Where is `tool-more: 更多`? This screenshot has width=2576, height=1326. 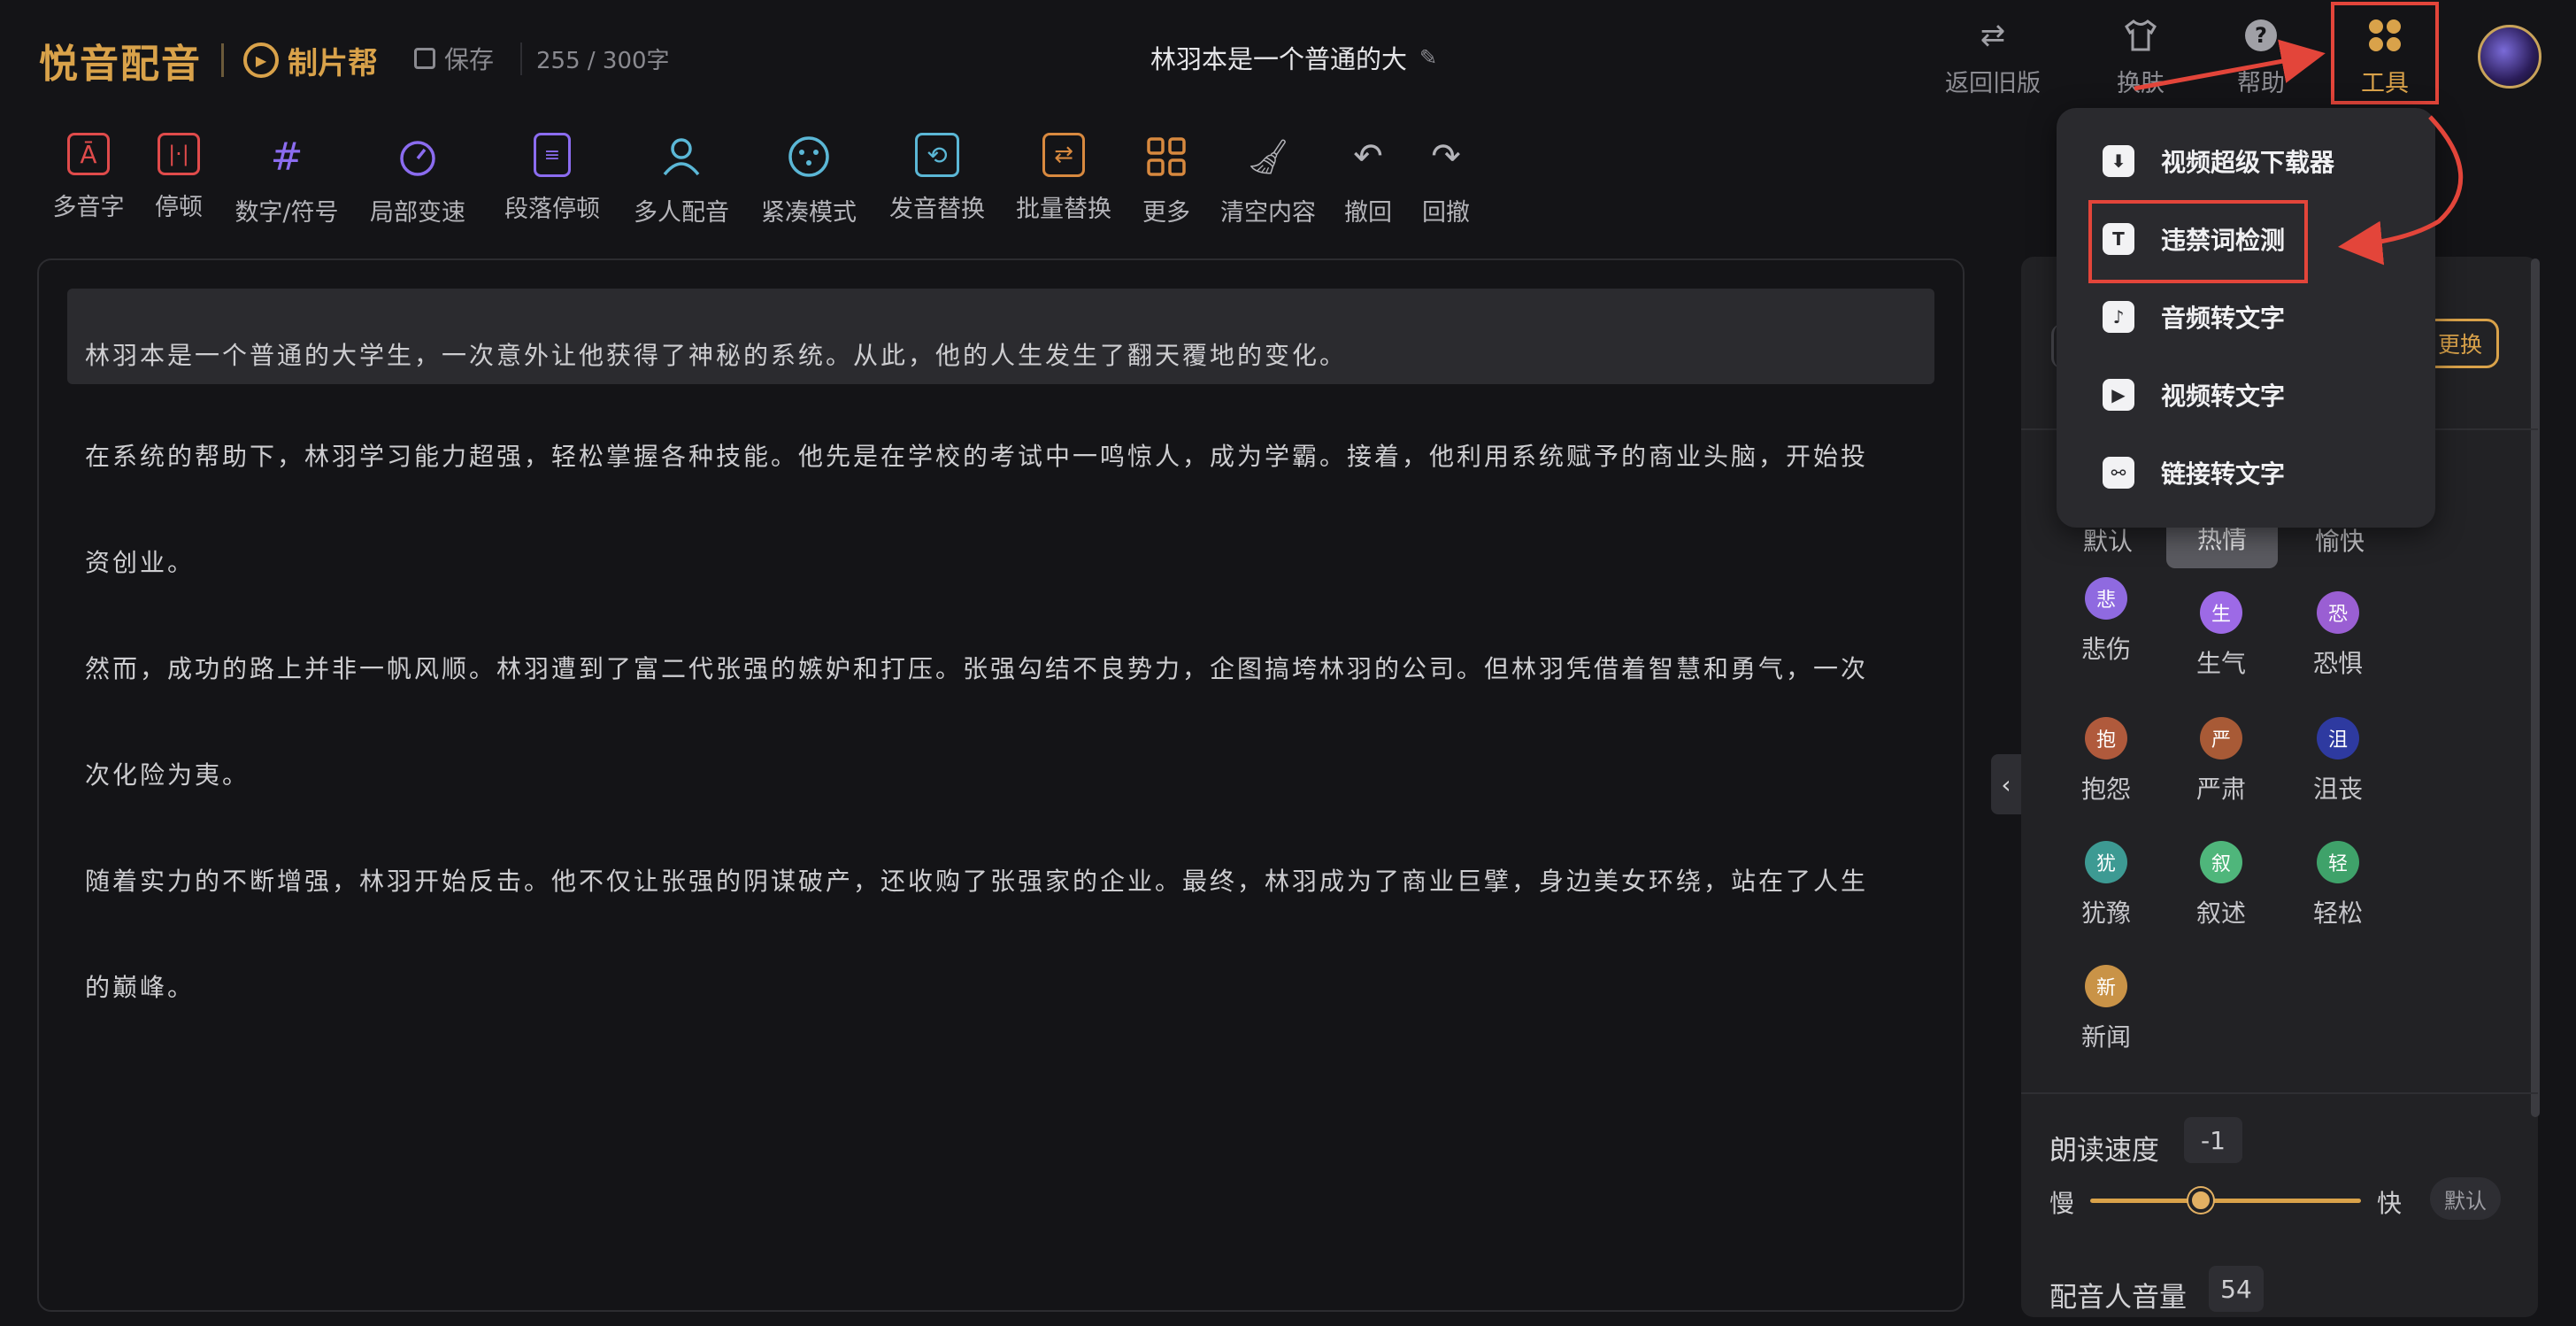
tool-more: 更多 is located at coordinates (1166, 186).